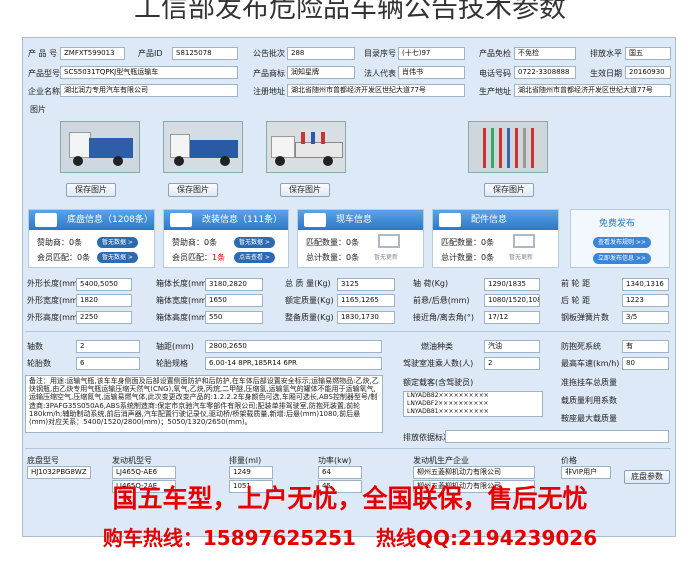 Image resolution: width=700 pixels, height=581 pixels. What do you see at coordinates (366, 317) in the screenshot?
I see `curb-mass-field: 1830,1730` at bounding box center [366, 317].